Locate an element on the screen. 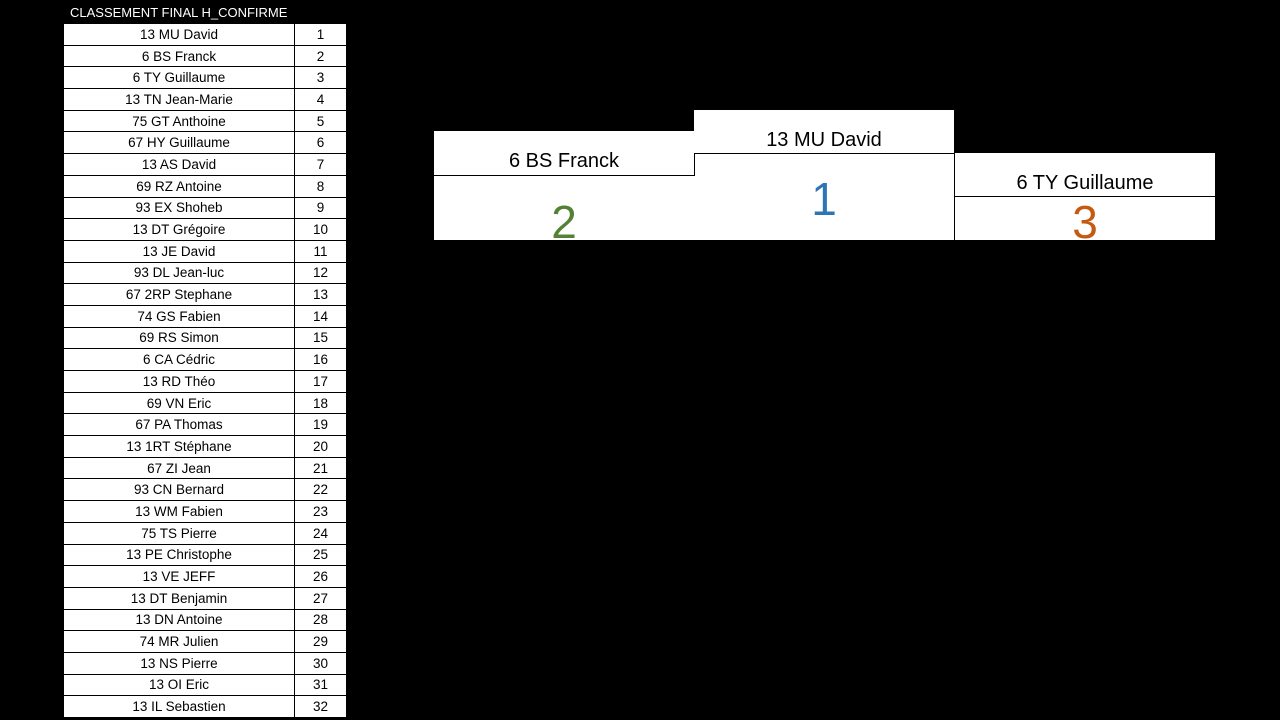 The image size is (1280, 720). table-row: 69 RS Simon 15 is located at coordinates (205, 338).